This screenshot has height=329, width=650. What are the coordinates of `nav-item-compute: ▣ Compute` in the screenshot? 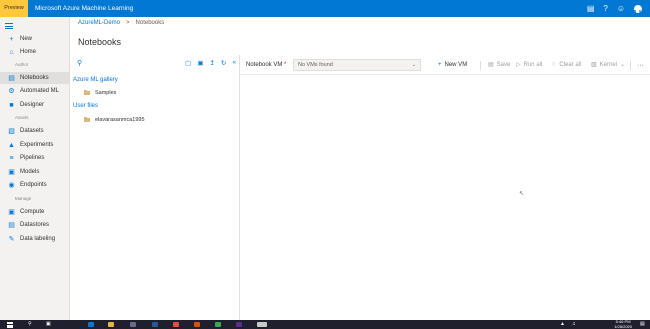 It's located at (34, 212).